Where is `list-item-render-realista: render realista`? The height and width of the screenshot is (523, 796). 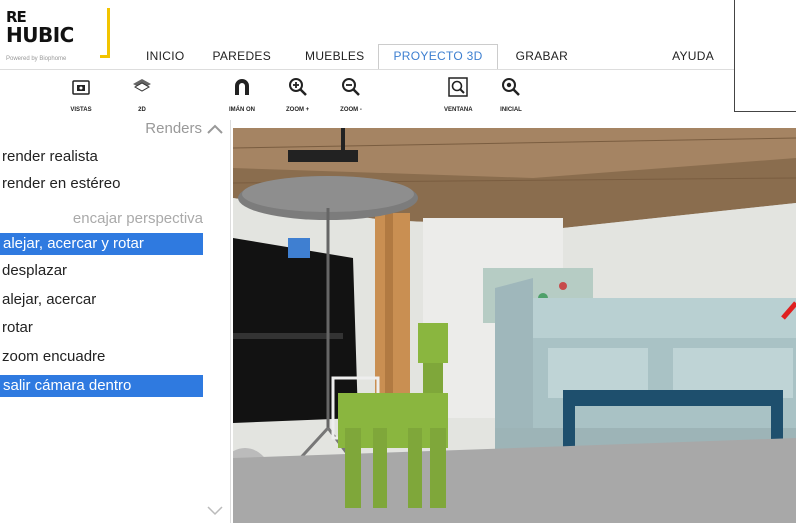
list-item-render-realista: render realista is located at coordinates (101, 157).